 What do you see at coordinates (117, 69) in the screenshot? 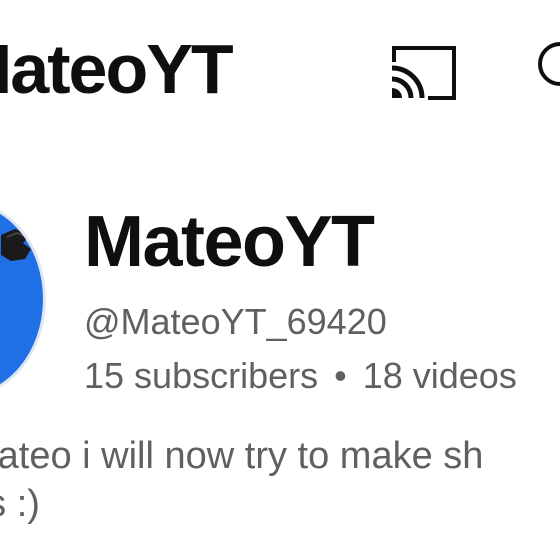
I see `header-title: MateoYT` at bounding box center [117, 69].